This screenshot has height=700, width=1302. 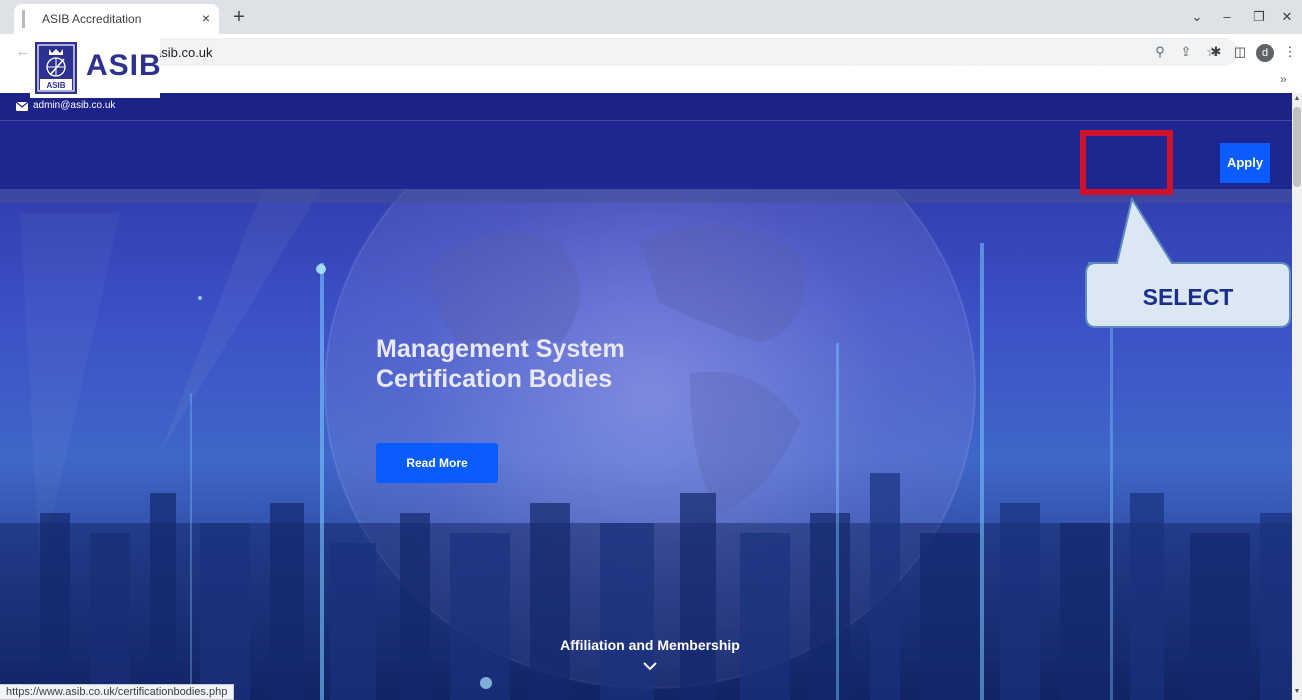 What do you see at coordinates (1245, 163) in the screenshot?
I see `apply-button: Apply` at bounding box center [1245, 163].